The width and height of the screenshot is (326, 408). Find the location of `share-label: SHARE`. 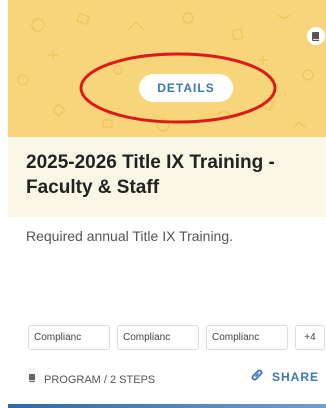

share-label: SHARE is located at coordinates (296, 376).